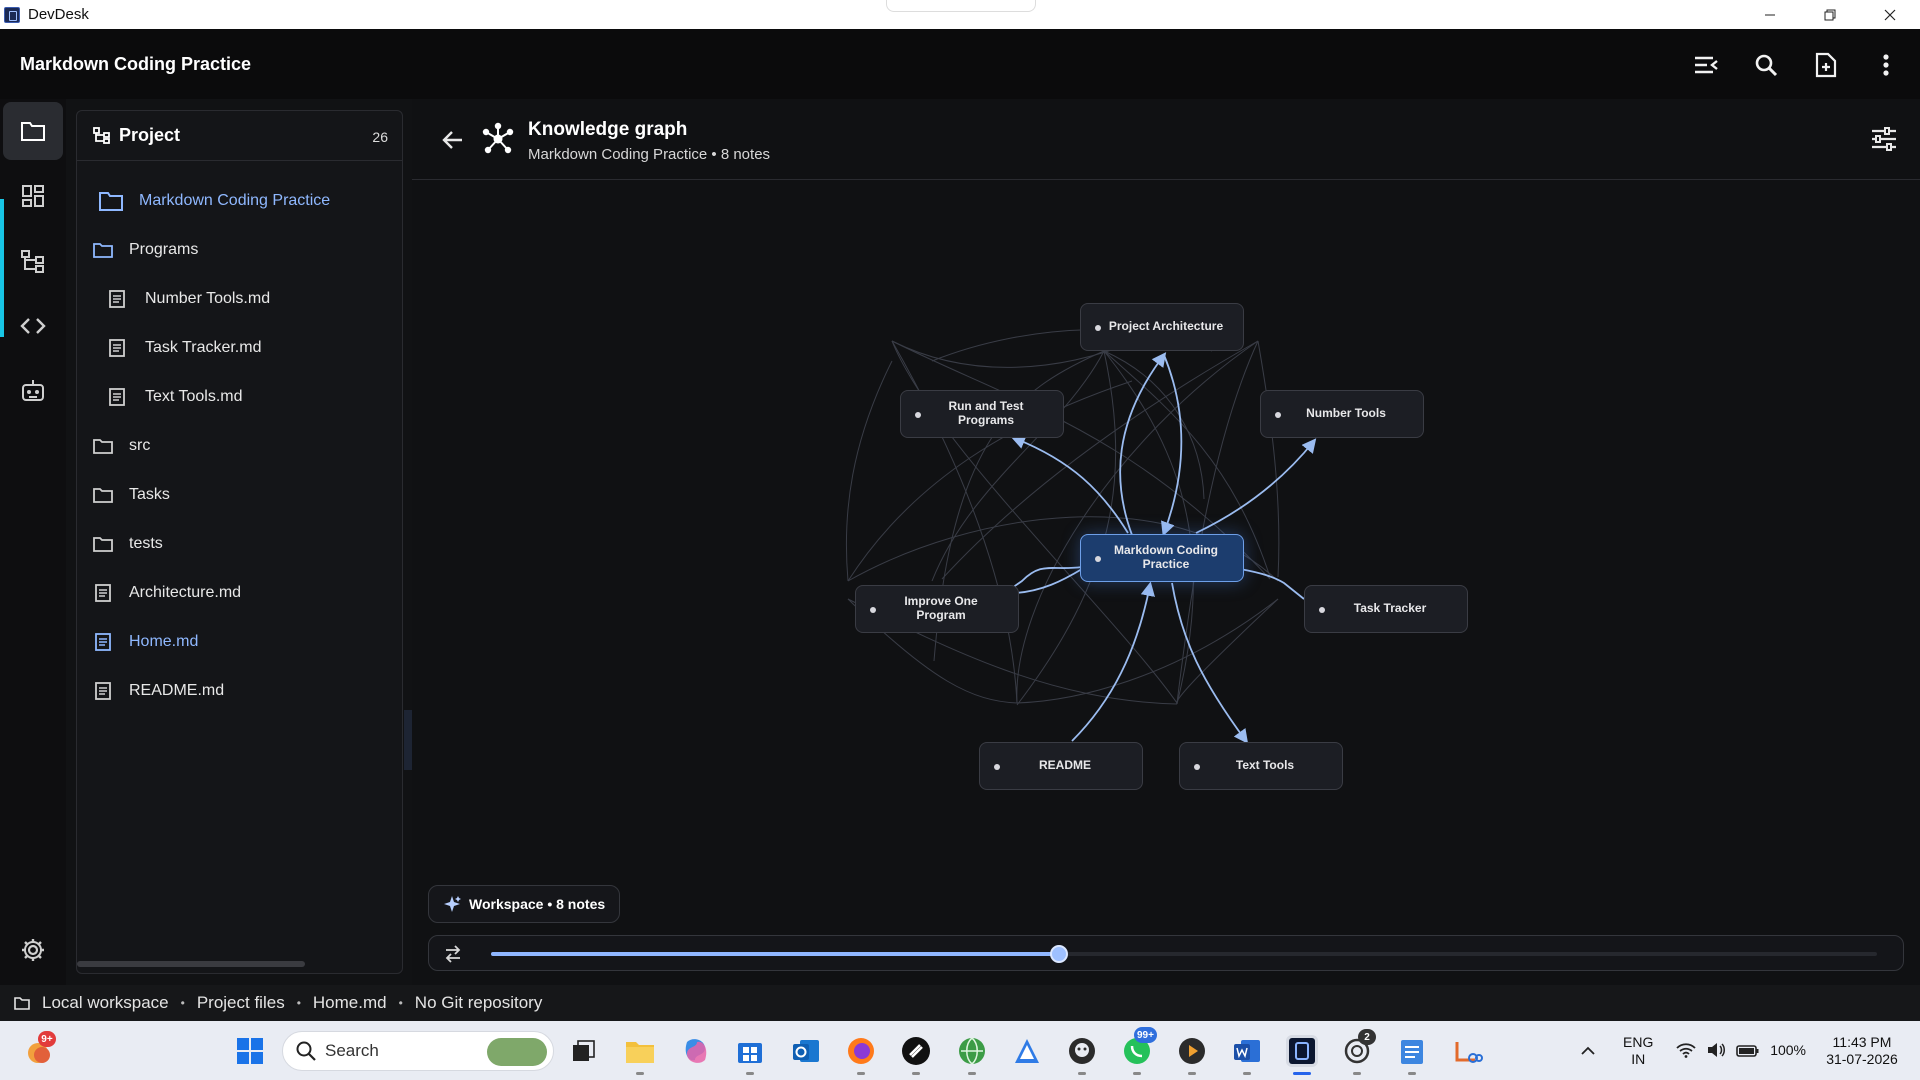  Describe the element at coordinates (1588, 1051) in the screenshot. I see `show-hidden-icons-button` at that location.